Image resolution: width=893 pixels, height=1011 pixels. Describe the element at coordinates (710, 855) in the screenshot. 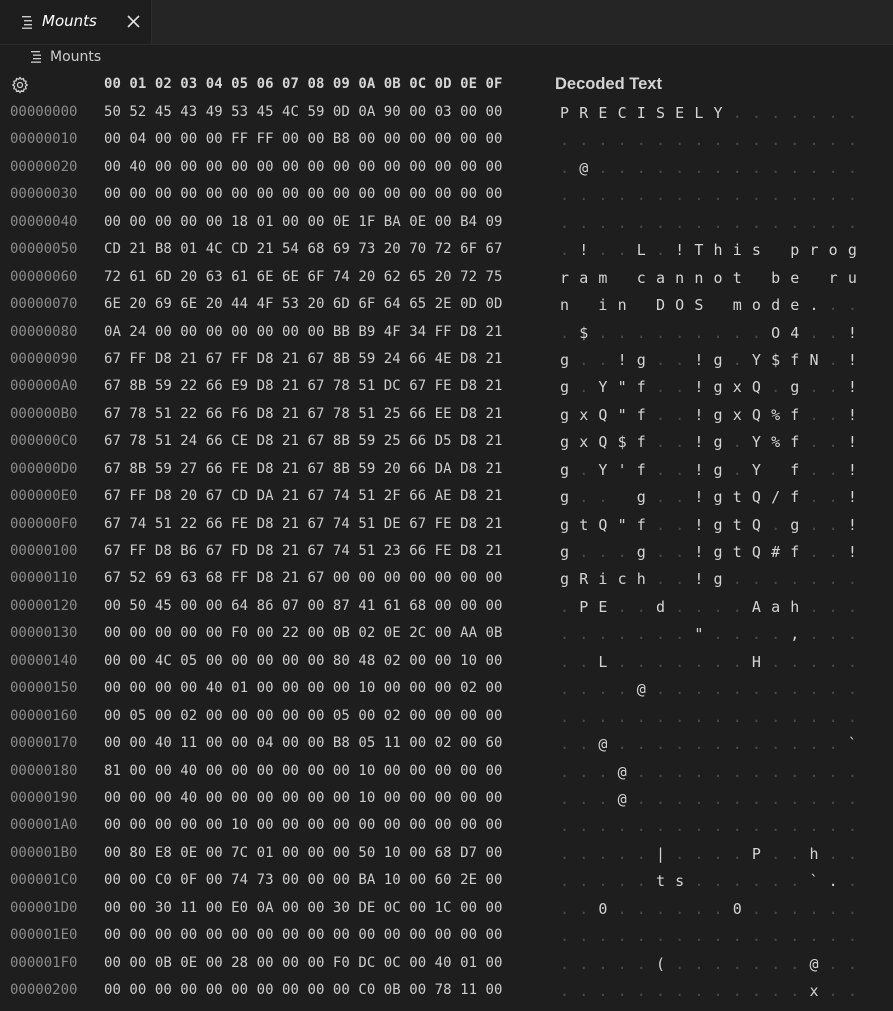

I see `row-decoded-text: ..... |.... P.. h..` at that location.